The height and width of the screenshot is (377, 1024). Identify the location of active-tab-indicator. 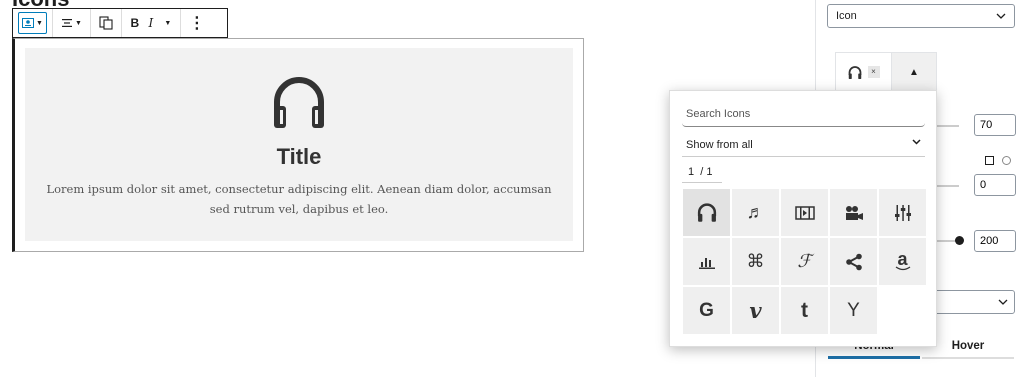
(874, 357).